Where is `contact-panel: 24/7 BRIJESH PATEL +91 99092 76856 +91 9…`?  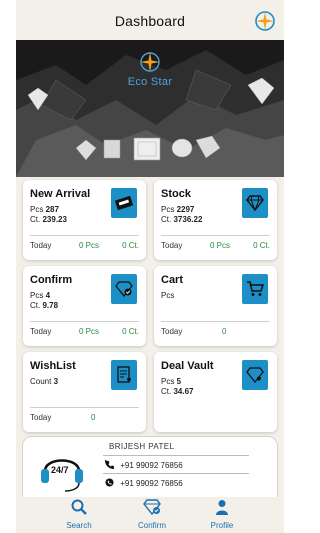 contact-panel: 24/7 BRIJESH PATEL +91 99092 76856 +91 9… is located at coordinates (150, 467).